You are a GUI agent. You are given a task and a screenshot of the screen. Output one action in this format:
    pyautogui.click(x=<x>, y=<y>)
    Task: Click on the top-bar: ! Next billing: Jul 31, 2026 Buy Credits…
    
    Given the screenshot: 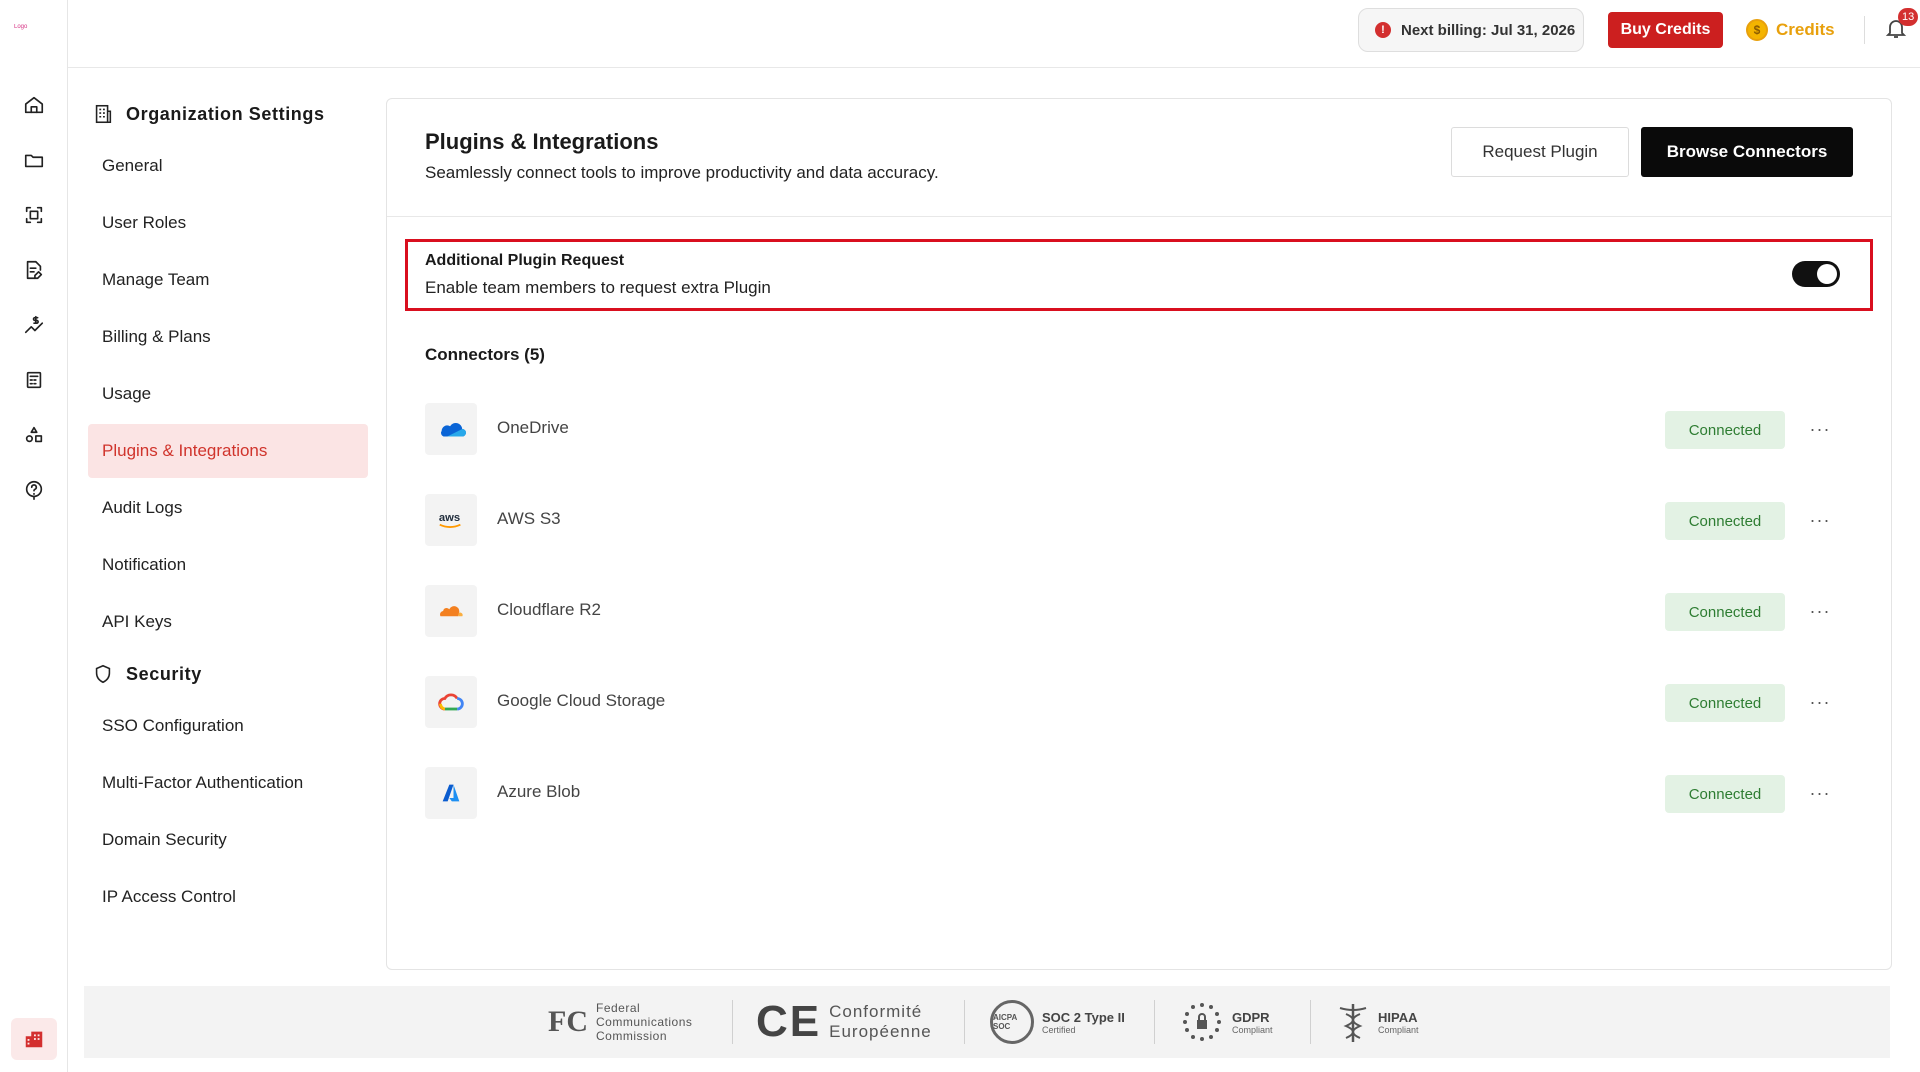 What is the action you would take?
    pyautogui.click(x=994, y=34)
    